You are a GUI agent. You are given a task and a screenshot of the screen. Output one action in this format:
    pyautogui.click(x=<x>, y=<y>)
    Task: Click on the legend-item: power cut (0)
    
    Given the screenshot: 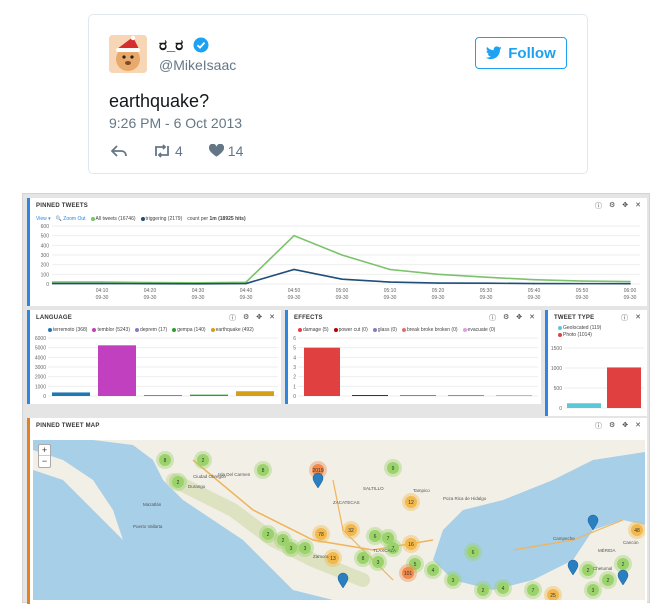 What is the action you would take?
    pyautogui.click(x=350, y=330)
    